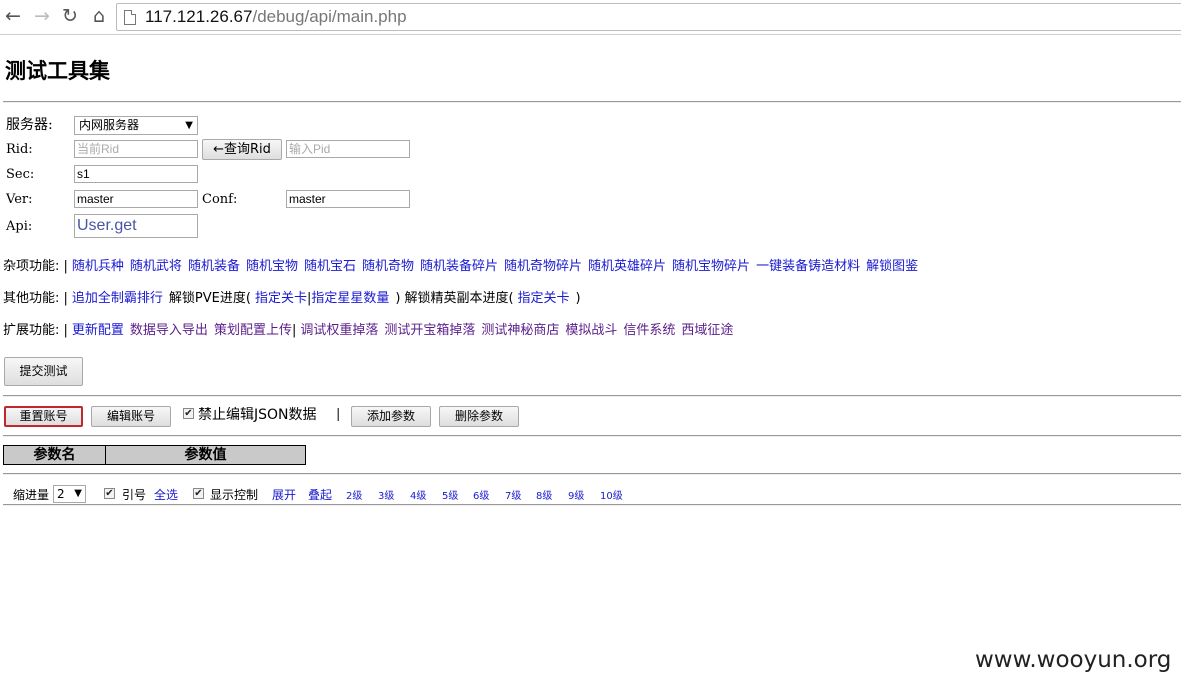 This screenshot has height=688, width=1181. I want to click on server-select-value: 内网服务器, so click(109, 125).